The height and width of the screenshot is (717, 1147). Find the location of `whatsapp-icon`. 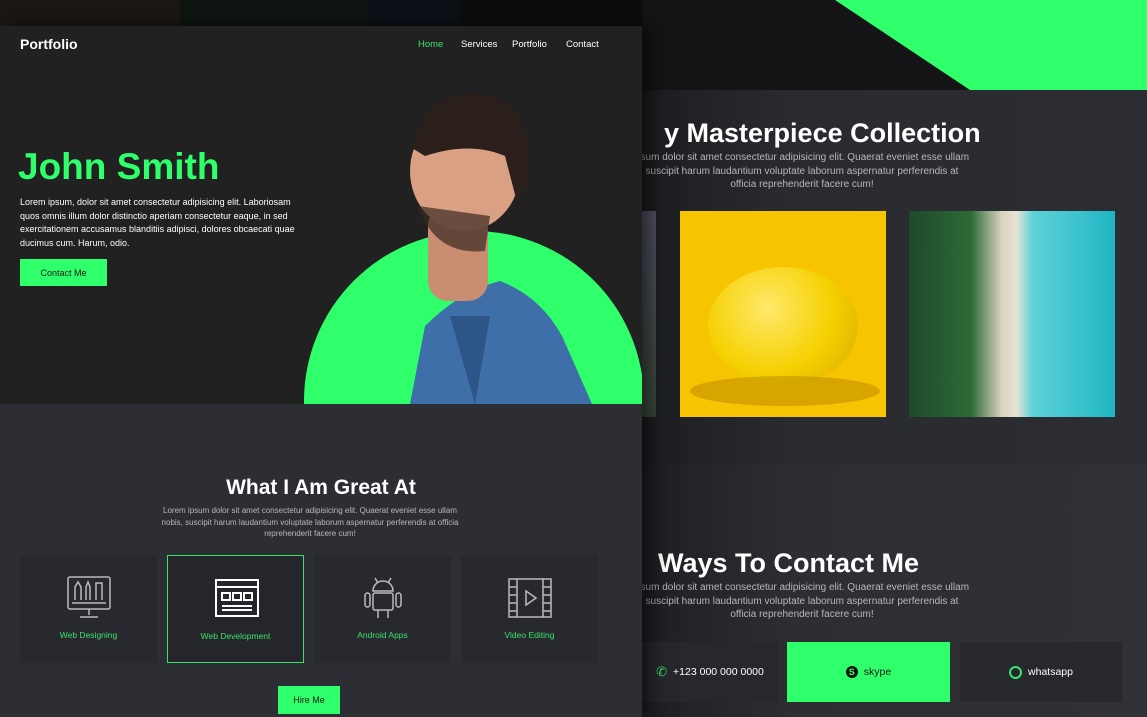

whatsapp-icon is located at coordinates (1016, 672).